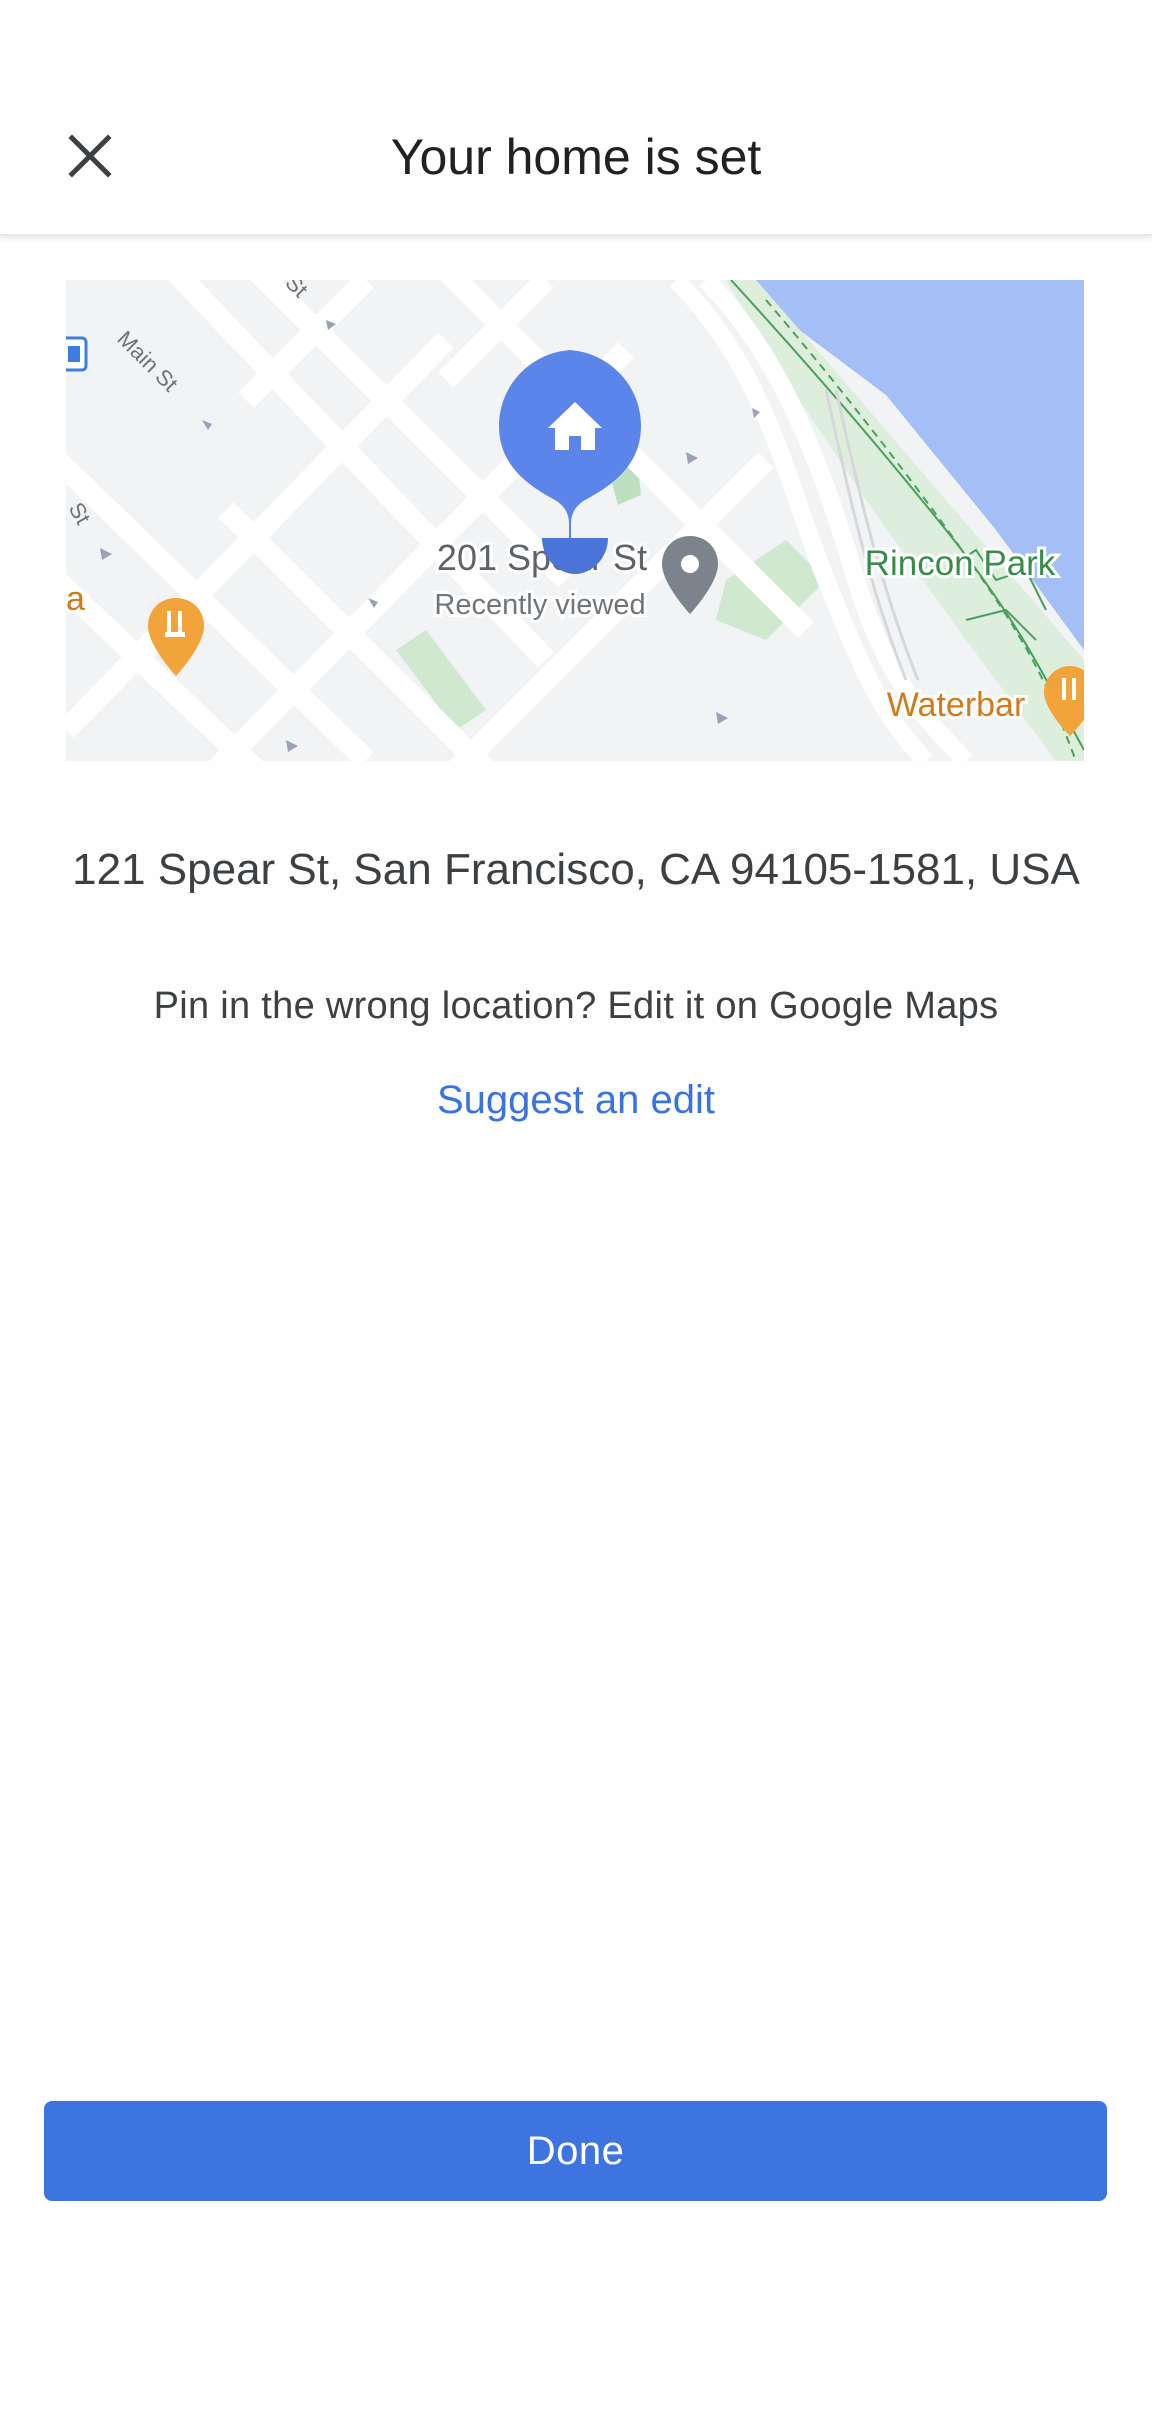  What do you see at coordinates (539, 605) in the screenshot?
I see `map-place-sublabel: Recently viewed` at bounding box center [539, 605].